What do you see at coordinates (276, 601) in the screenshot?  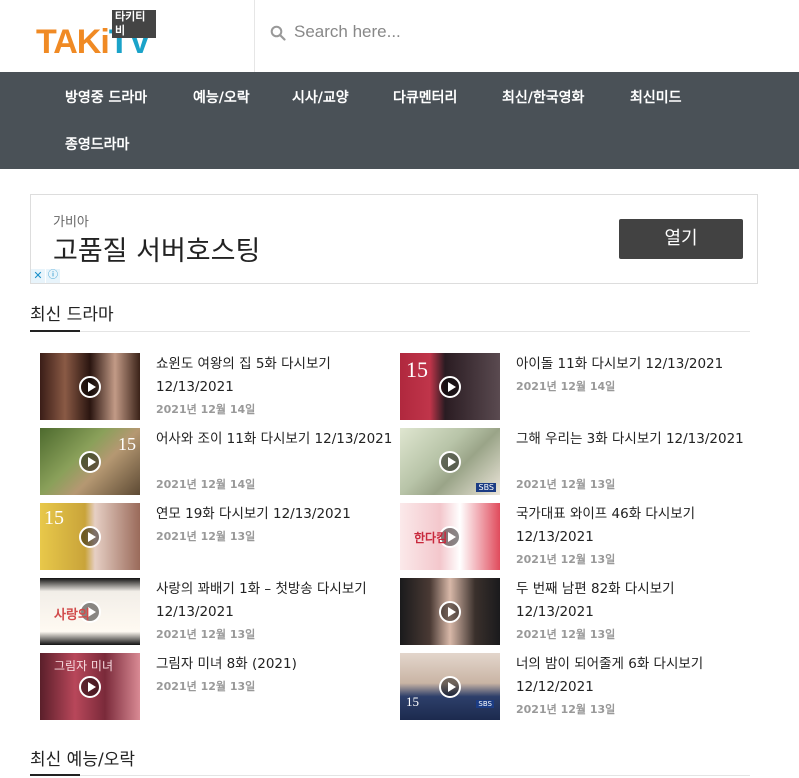 I see `post-title: 사랑의 꽈배기 1화 – 첫방송 다시보기 12/13/2021` at bounding box center [276, 601].